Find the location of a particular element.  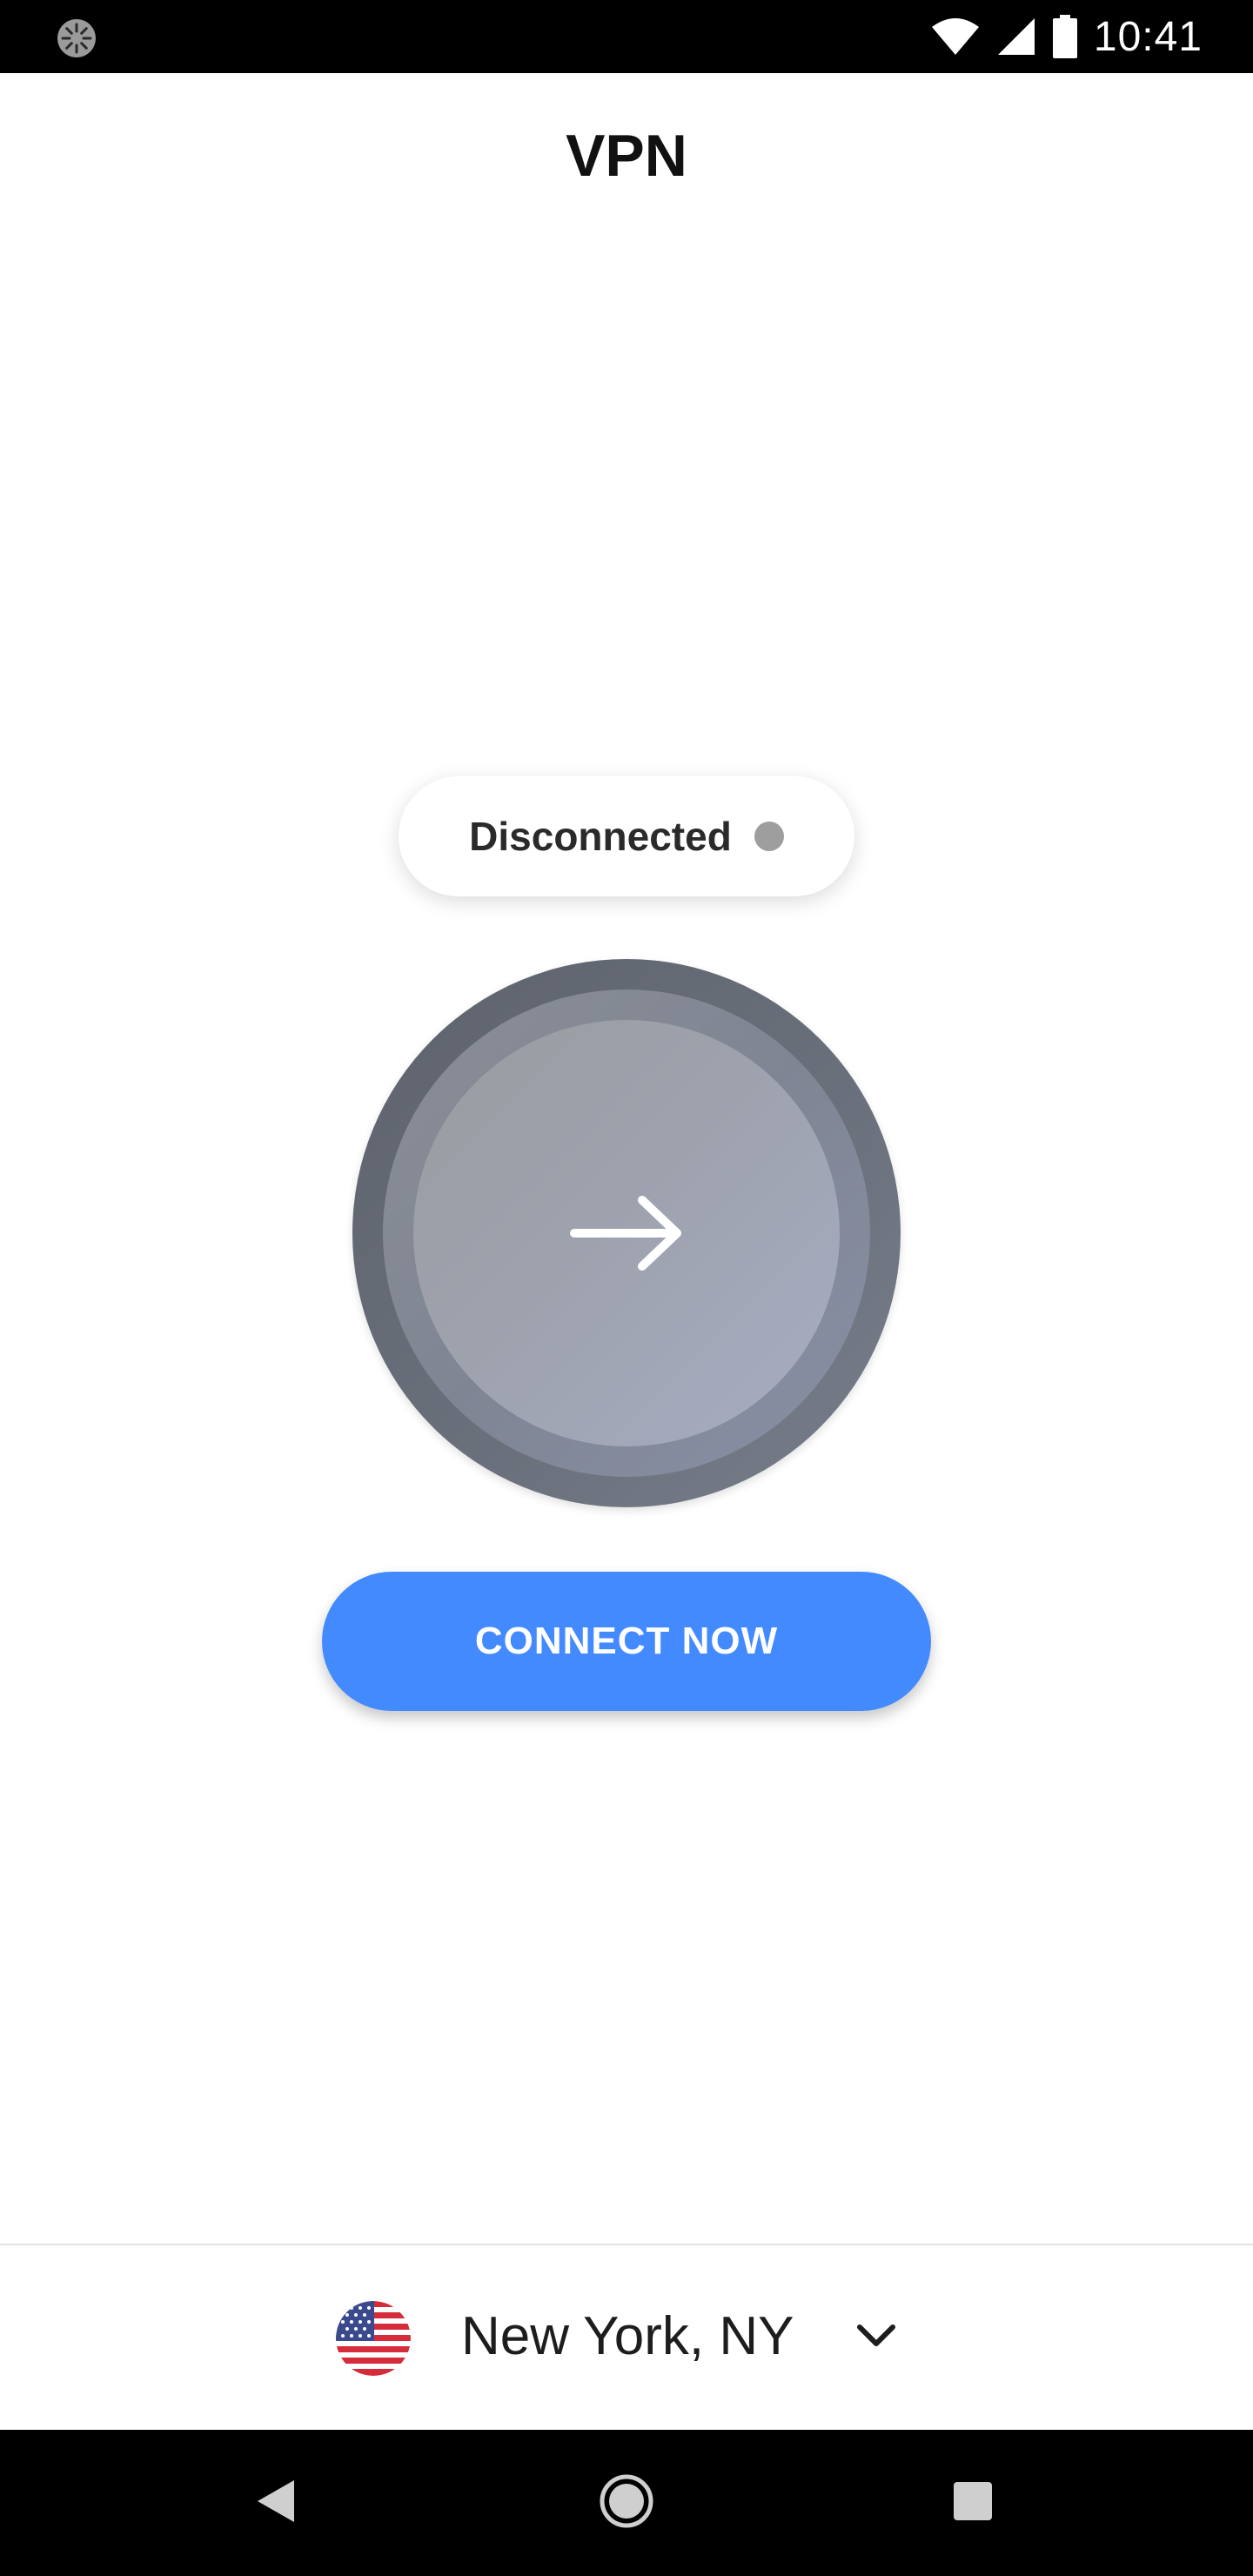

system-navigation-bar is located at coordinates (626, 2503).